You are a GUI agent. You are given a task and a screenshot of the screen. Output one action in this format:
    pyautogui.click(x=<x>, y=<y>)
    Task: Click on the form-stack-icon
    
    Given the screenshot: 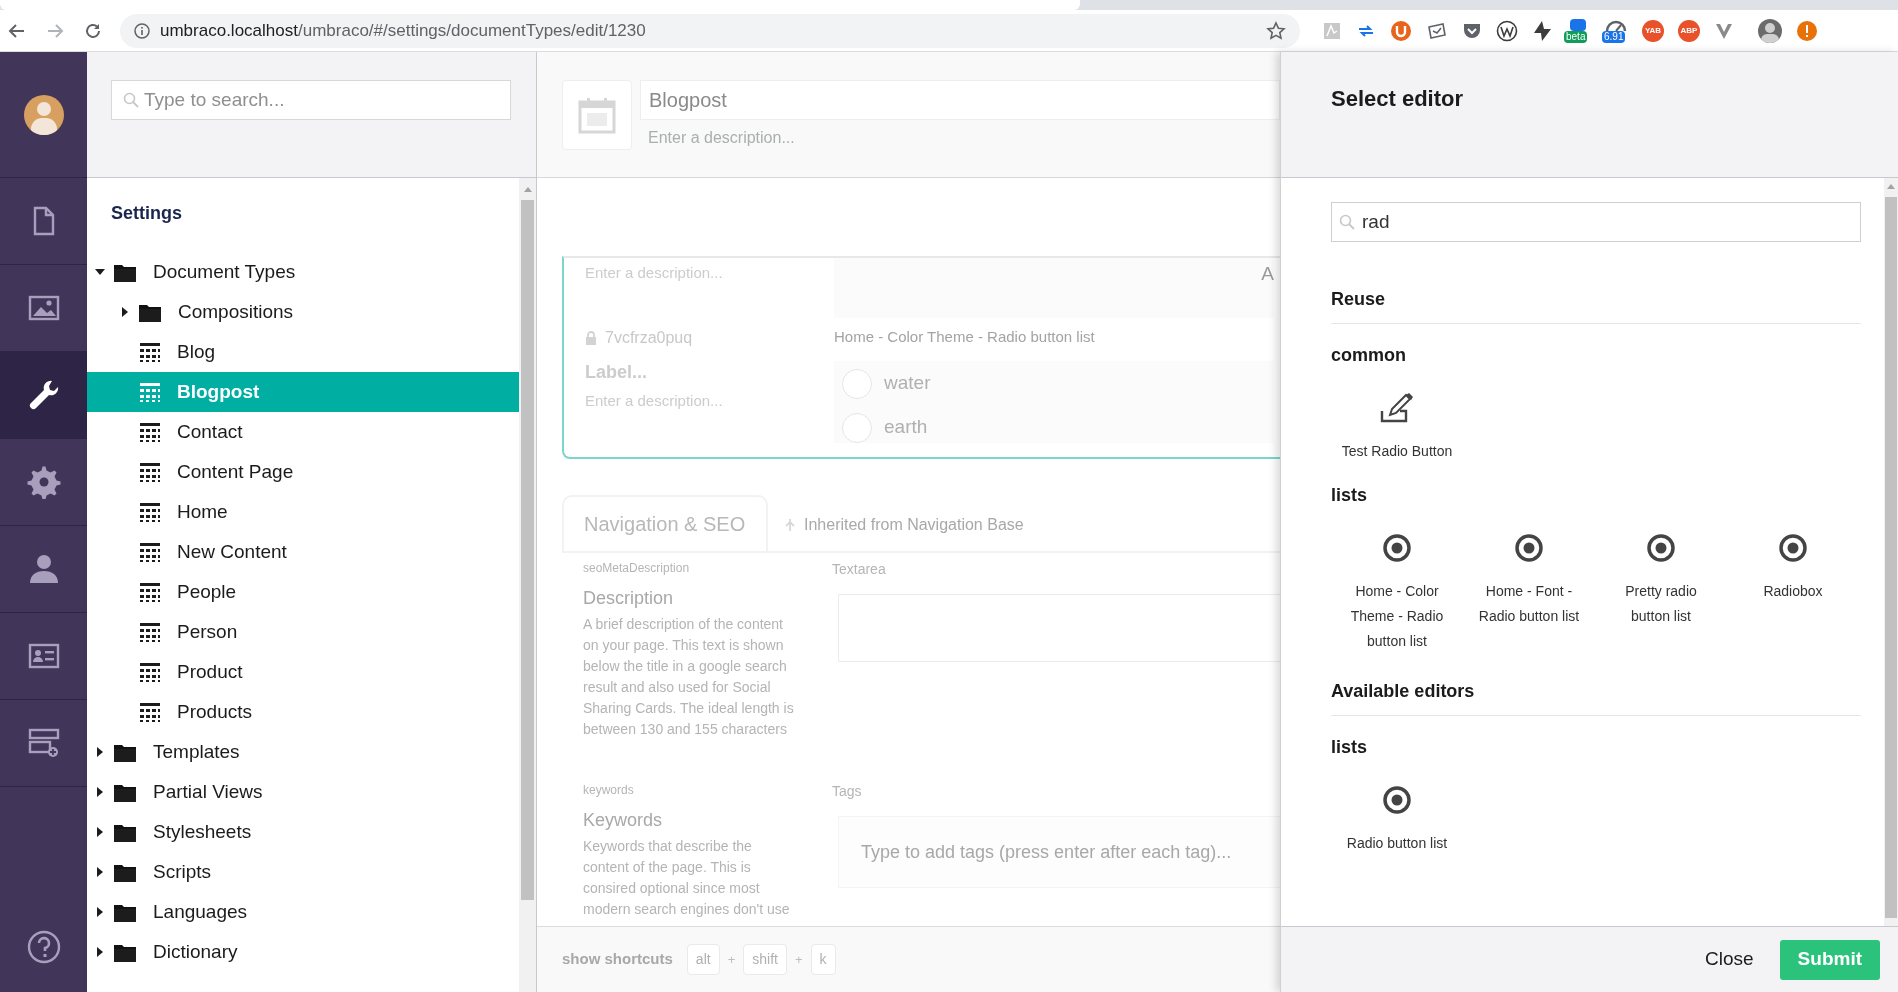 What is the action you would take?
    pyautogui.click(x=43, y=743)
    